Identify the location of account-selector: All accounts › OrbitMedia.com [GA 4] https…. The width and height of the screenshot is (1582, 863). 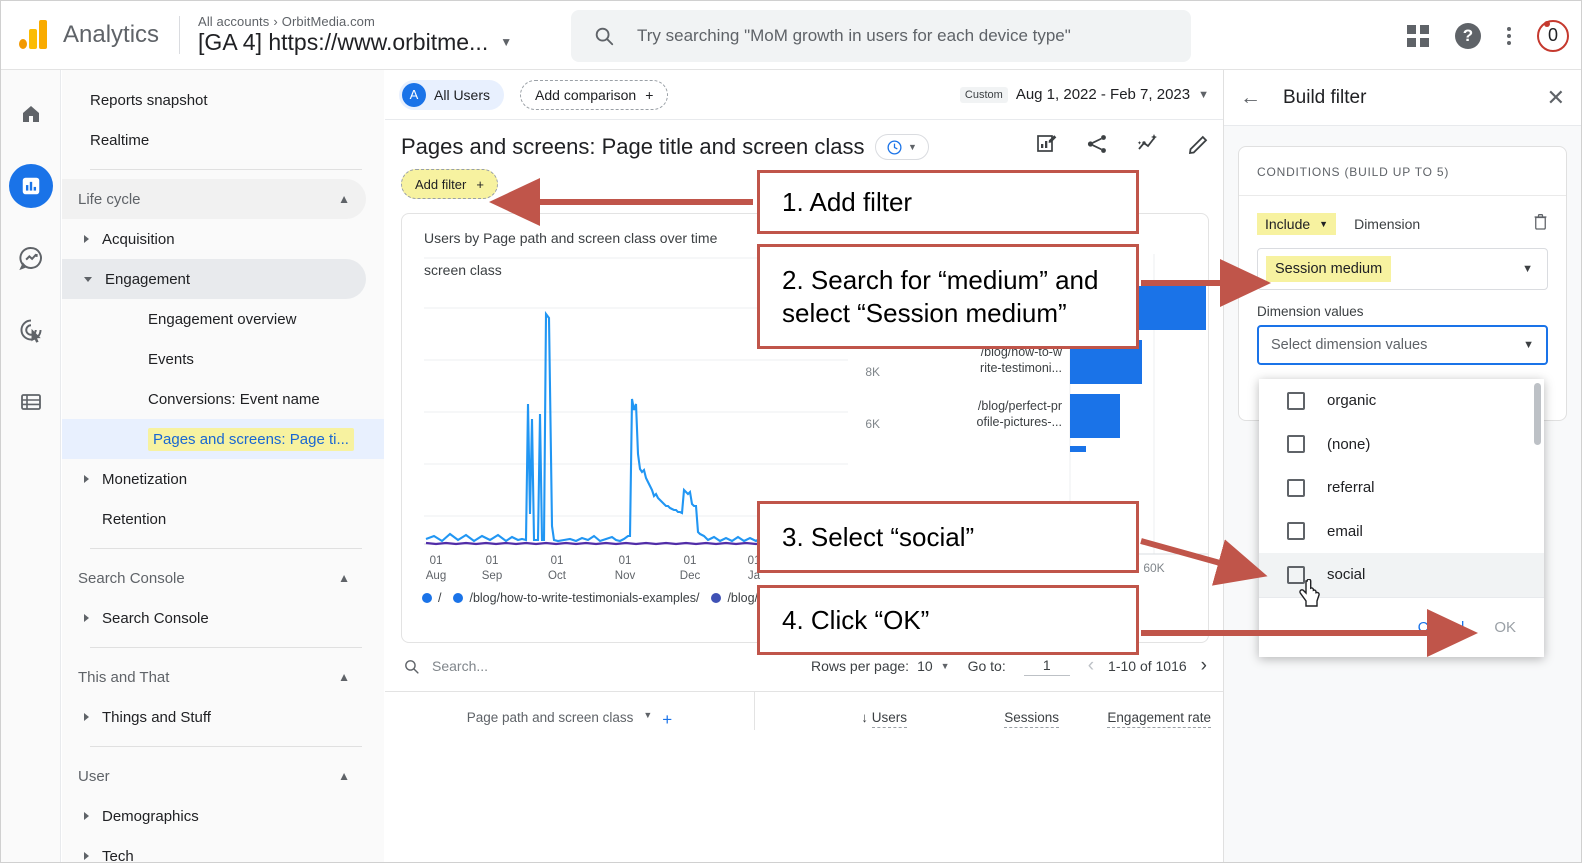
(355, 35).